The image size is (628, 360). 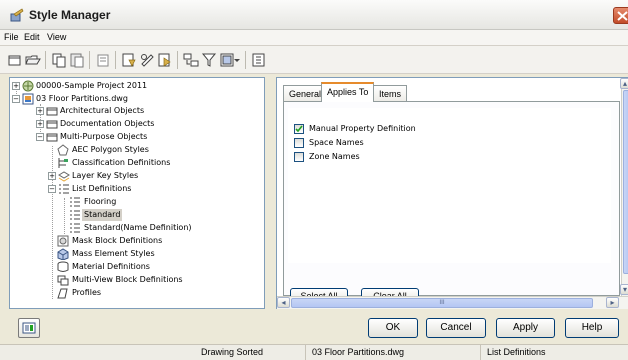 I want to click on checkbox-label: Space Names, so click(x=336, y=142).